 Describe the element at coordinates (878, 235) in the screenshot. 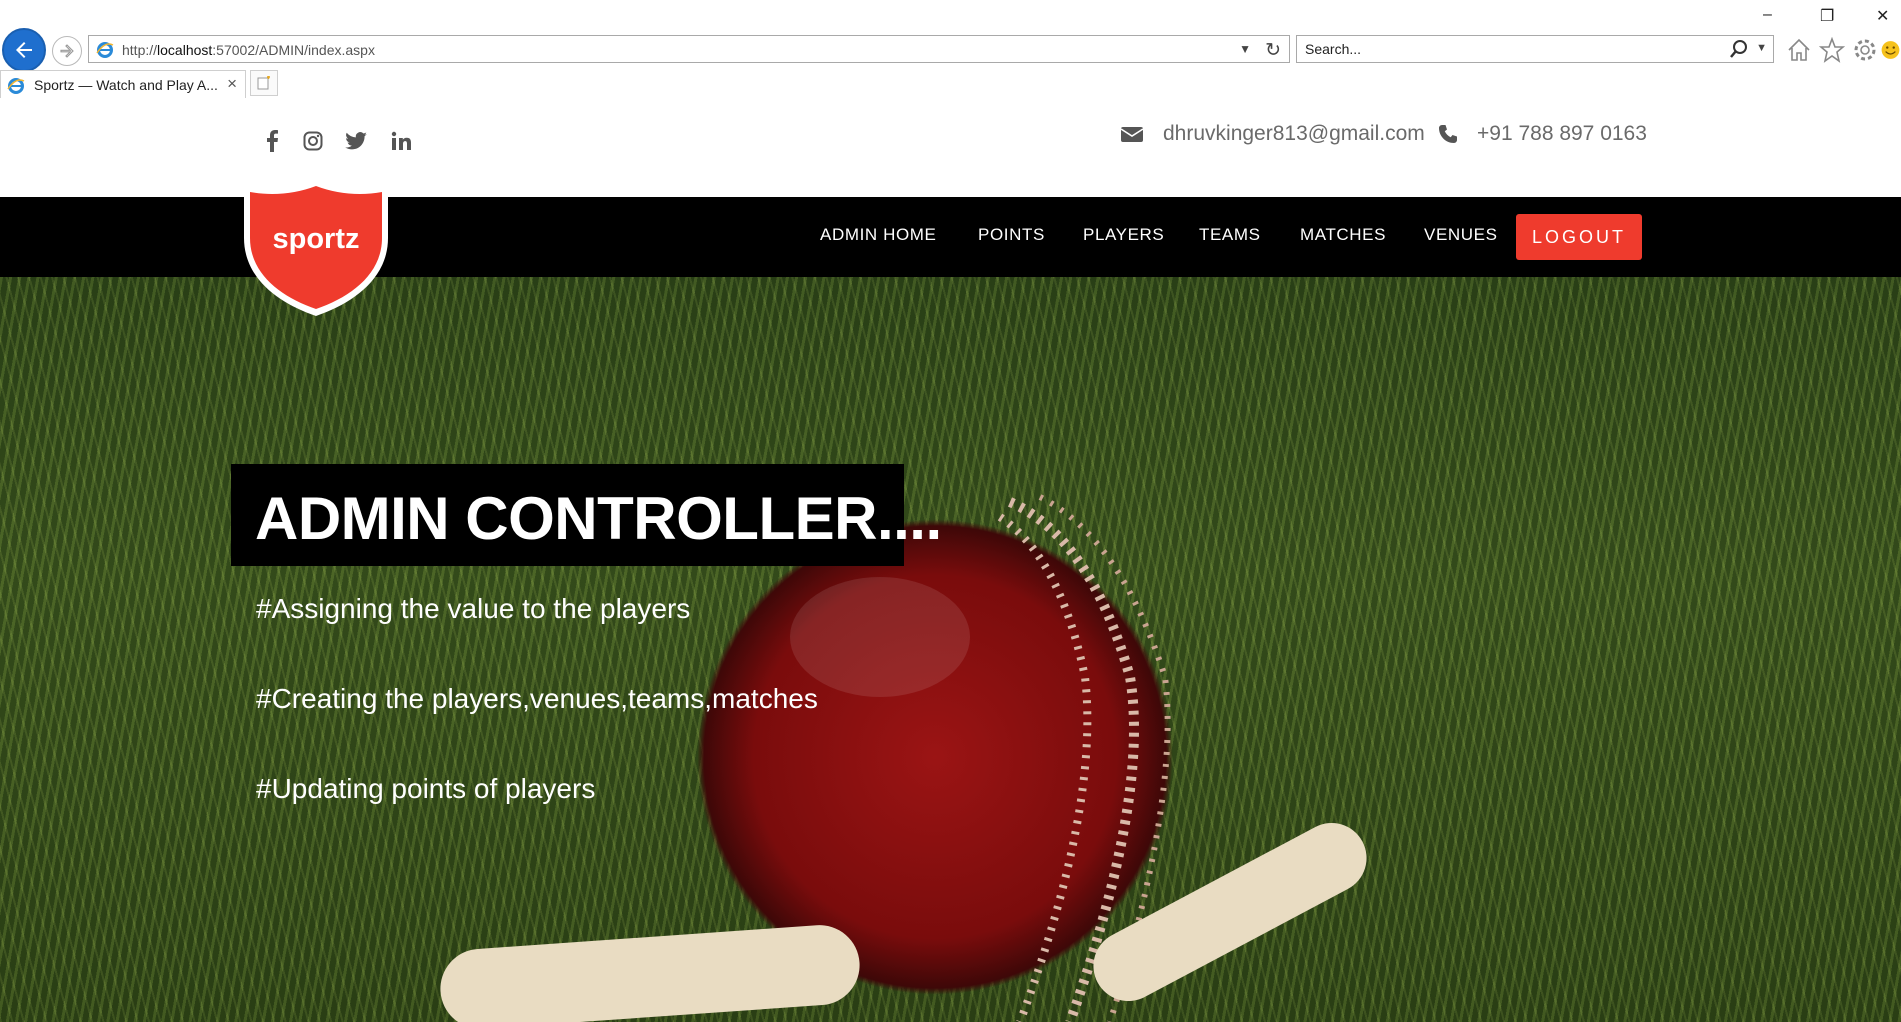

I see `nav-admin-home: ADMIN HOME` at that location.